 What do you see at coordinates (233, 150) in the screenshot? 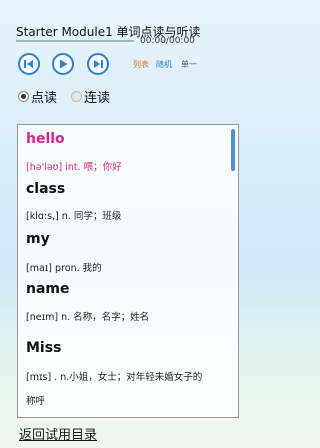
I see `scrollbar` at bounding box center [233, 150].